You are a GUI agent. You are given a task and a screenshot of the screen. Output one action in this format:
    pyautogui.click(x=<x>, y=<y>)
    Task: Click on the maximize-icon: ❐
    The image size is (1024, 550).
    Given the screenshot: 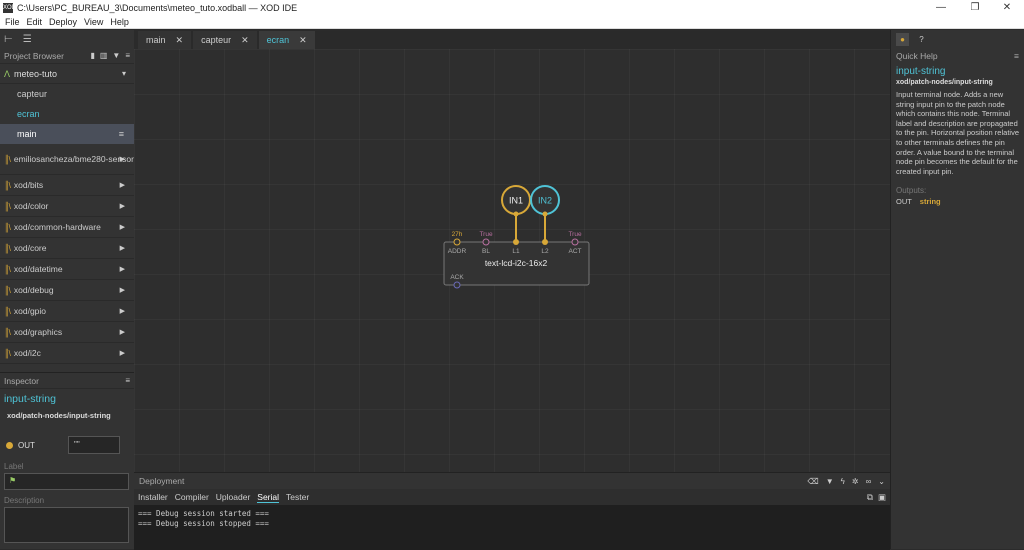 What is the action you would take?
    pyautogui.click(x=975, y=8)
    